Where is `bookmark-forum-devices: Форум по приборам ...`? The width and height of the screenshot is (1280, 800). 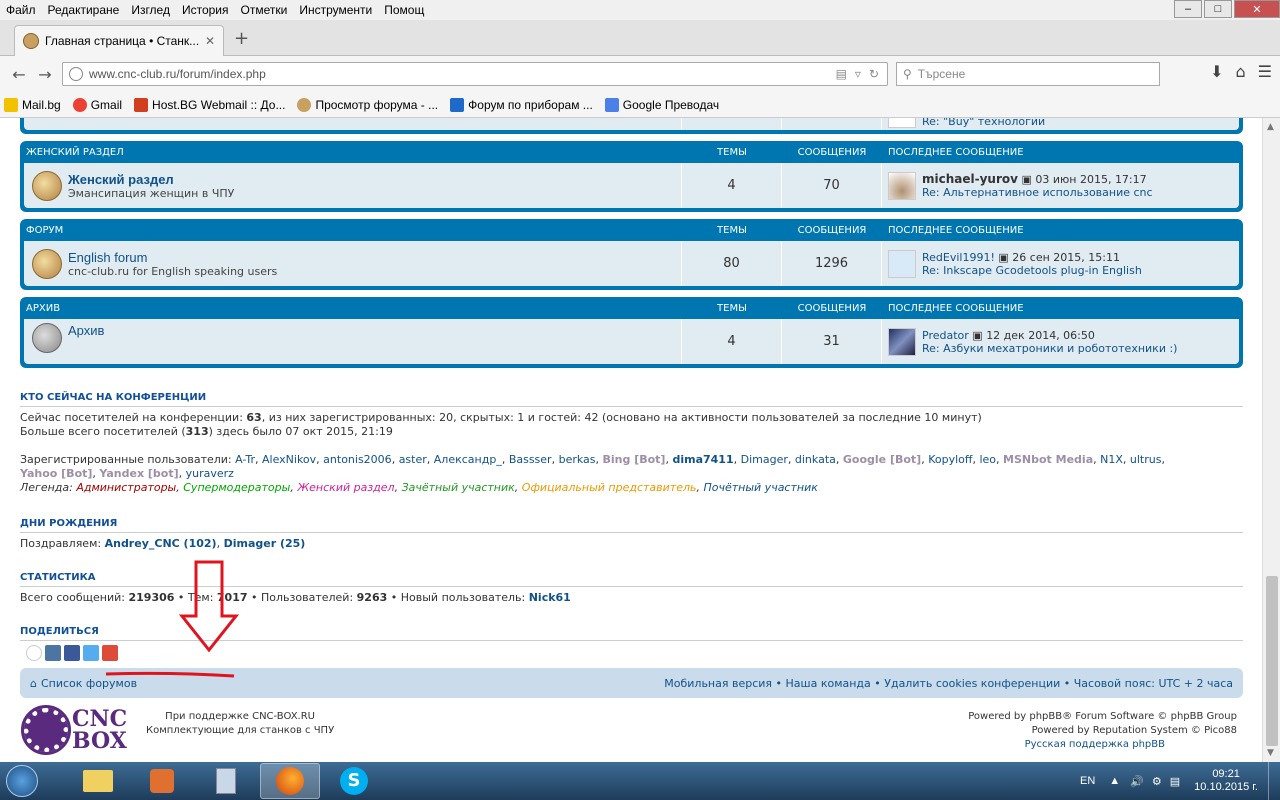 bookmark-forum-devices: Форум по приборам ... is located at coordinates (521, 104).